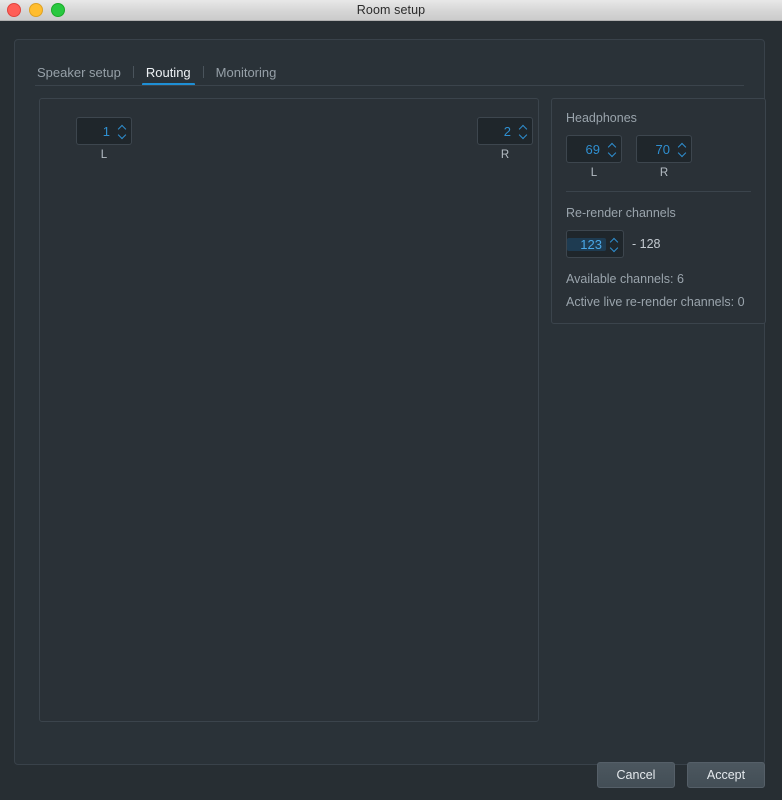 Image resolution: width=782 pixels, height=800 pixels. Describe the element at coordinates (123, 131) in the screenshot. I see `left-channel-arrows` at that location.